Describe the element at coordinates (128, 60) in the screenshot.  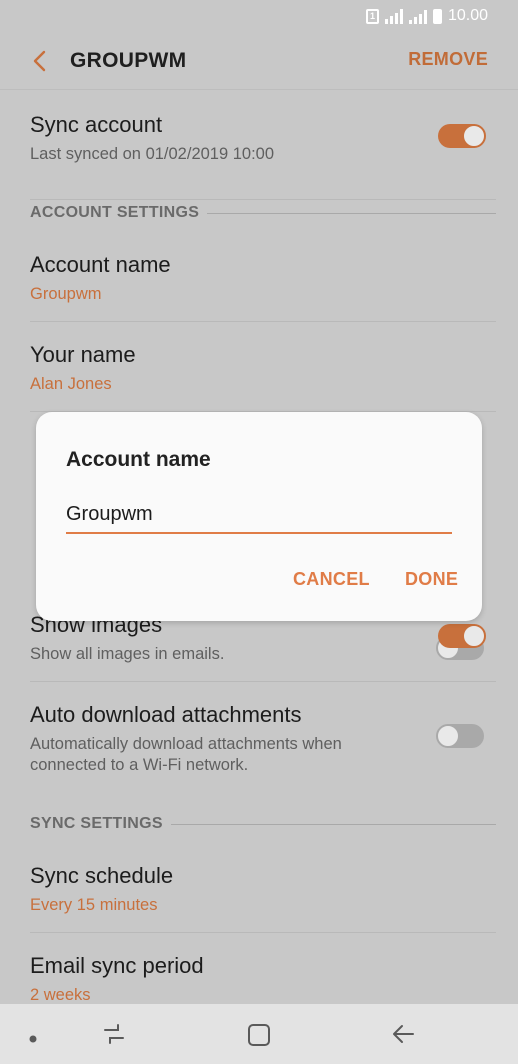
I see `page-title: GROUPWM` at that location.